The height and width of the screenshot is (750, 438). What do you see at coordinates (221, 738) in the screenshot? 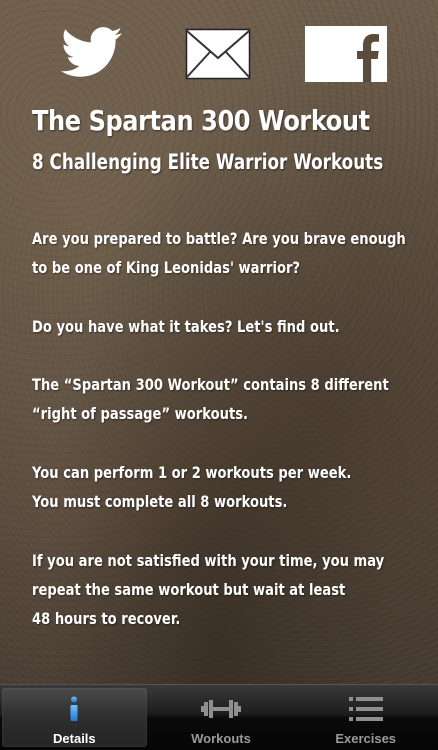
I see `tab-label: Workouts` at bounding box center [221, 738].